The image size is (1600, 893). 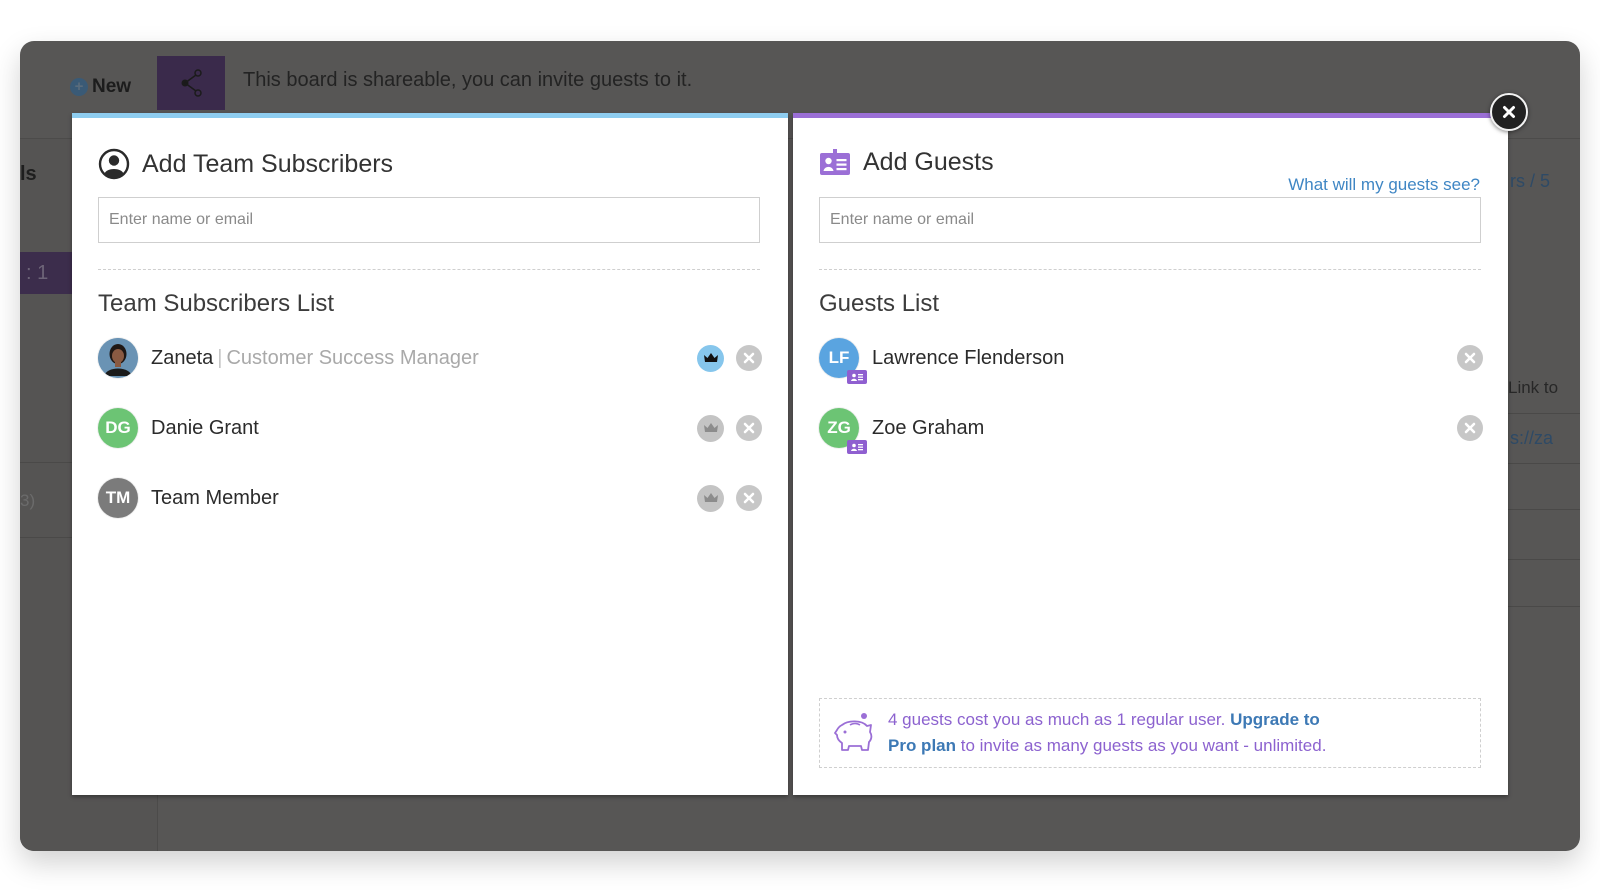 I want to click on subscribers-list-title: Team Subscribers List, so click(x=216, y=303).